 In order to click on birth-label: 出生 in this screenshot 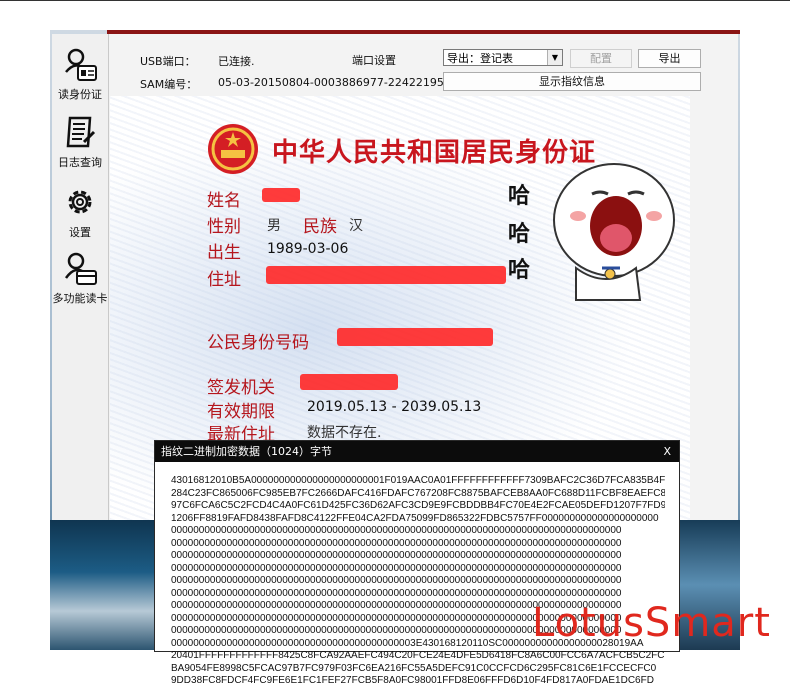, I will do `click(224, 253)`.